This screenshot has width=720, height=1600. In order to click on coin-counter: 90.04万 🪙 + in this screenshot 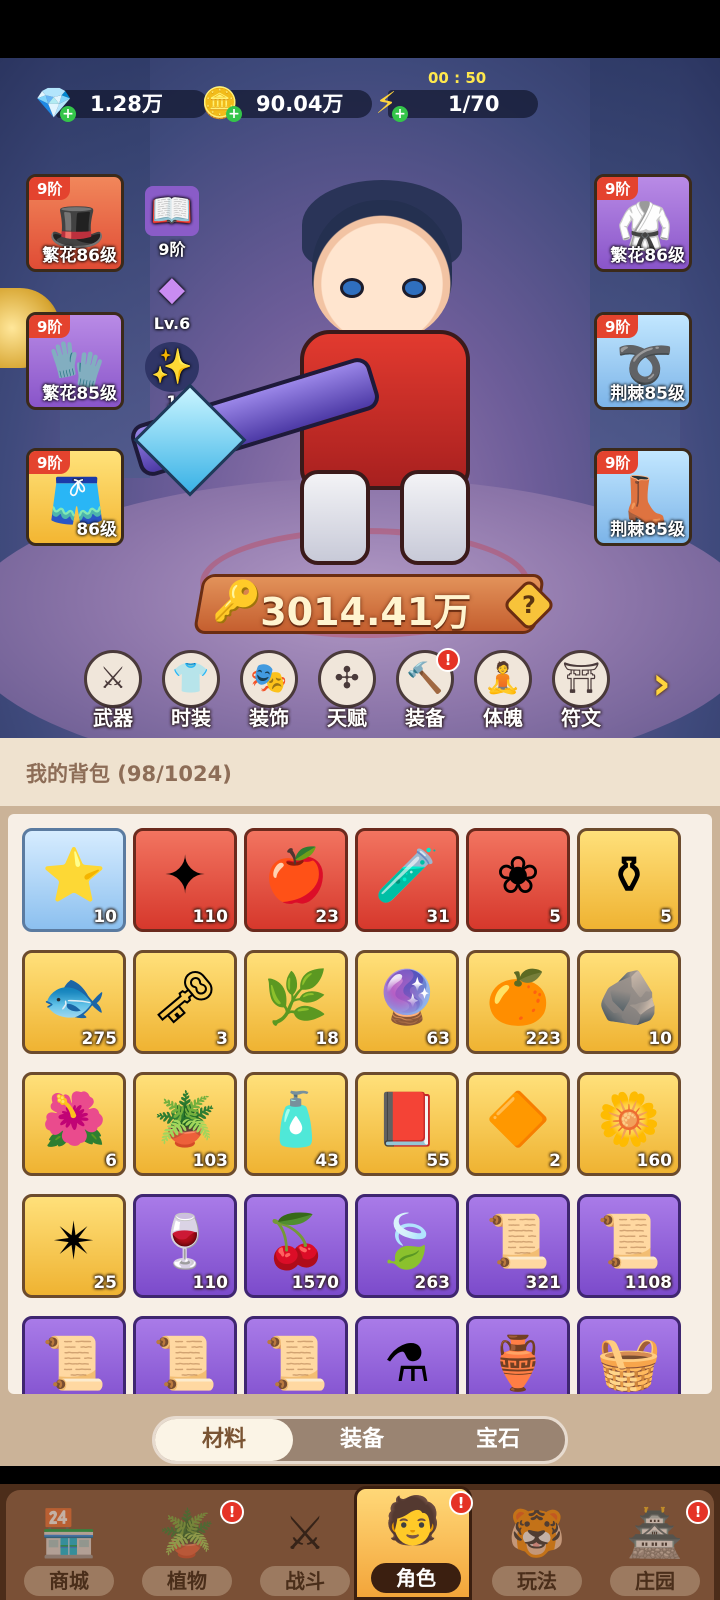, I will do `click(286, 104)`.